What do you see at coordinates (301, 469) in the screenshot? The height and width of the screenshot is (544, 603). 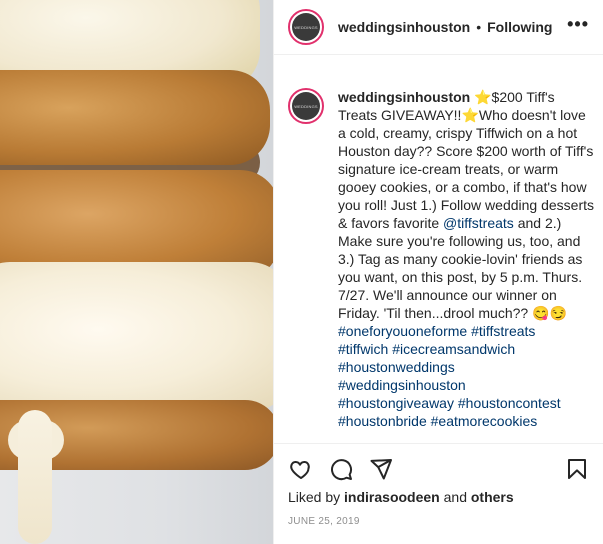 I see `heart-icon` at bounding box center [301, 469].